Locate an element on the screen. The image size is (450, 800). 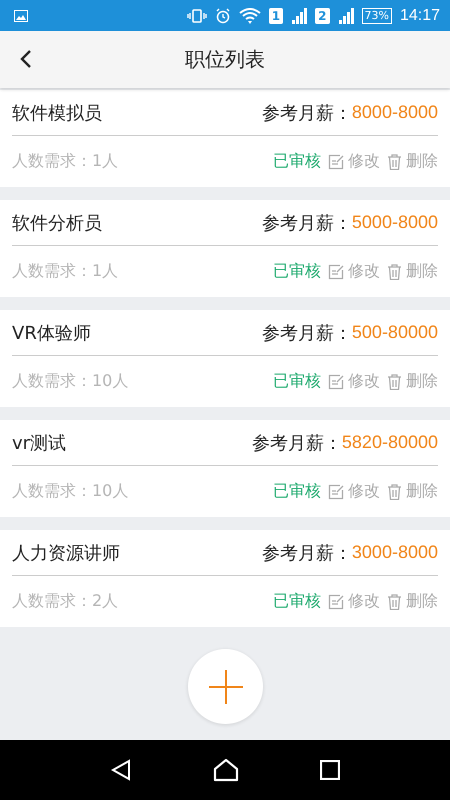
job-card: 软件模拟员 参考月薪：8000-8000 人数需求：1人 已审核 修改 删除 is located at coordinates (225, 138).